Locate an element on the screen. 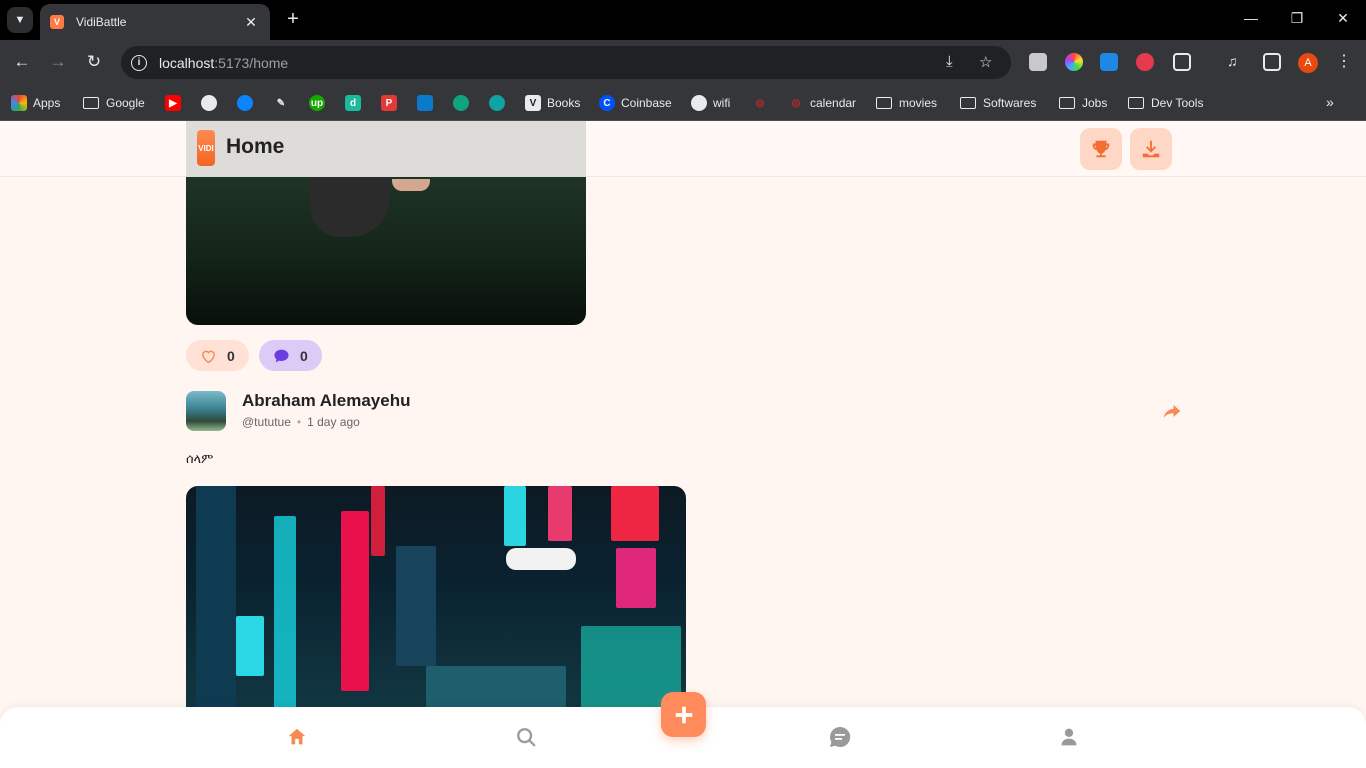 This screenshot has width=1366, height=768. post-time: 1 day ago is located at coordinates (333, 422).